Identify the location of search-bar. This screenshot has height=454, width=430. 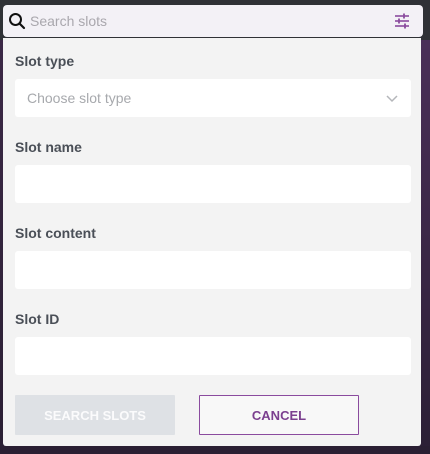
(213, 21).